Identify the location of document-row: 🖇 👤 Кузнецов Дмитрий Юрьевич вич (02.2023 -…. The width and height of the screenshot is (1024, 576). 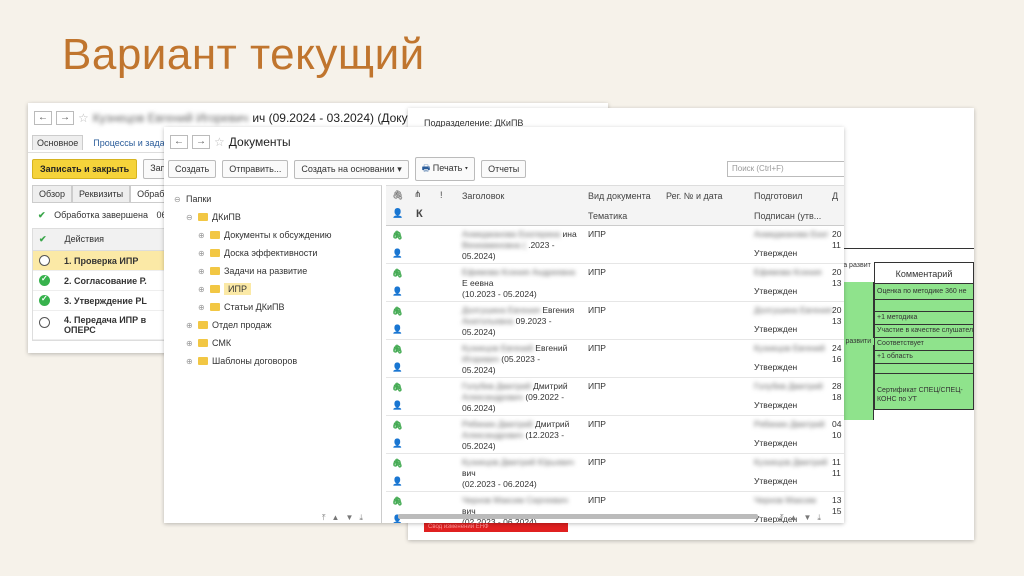
(615, 473).